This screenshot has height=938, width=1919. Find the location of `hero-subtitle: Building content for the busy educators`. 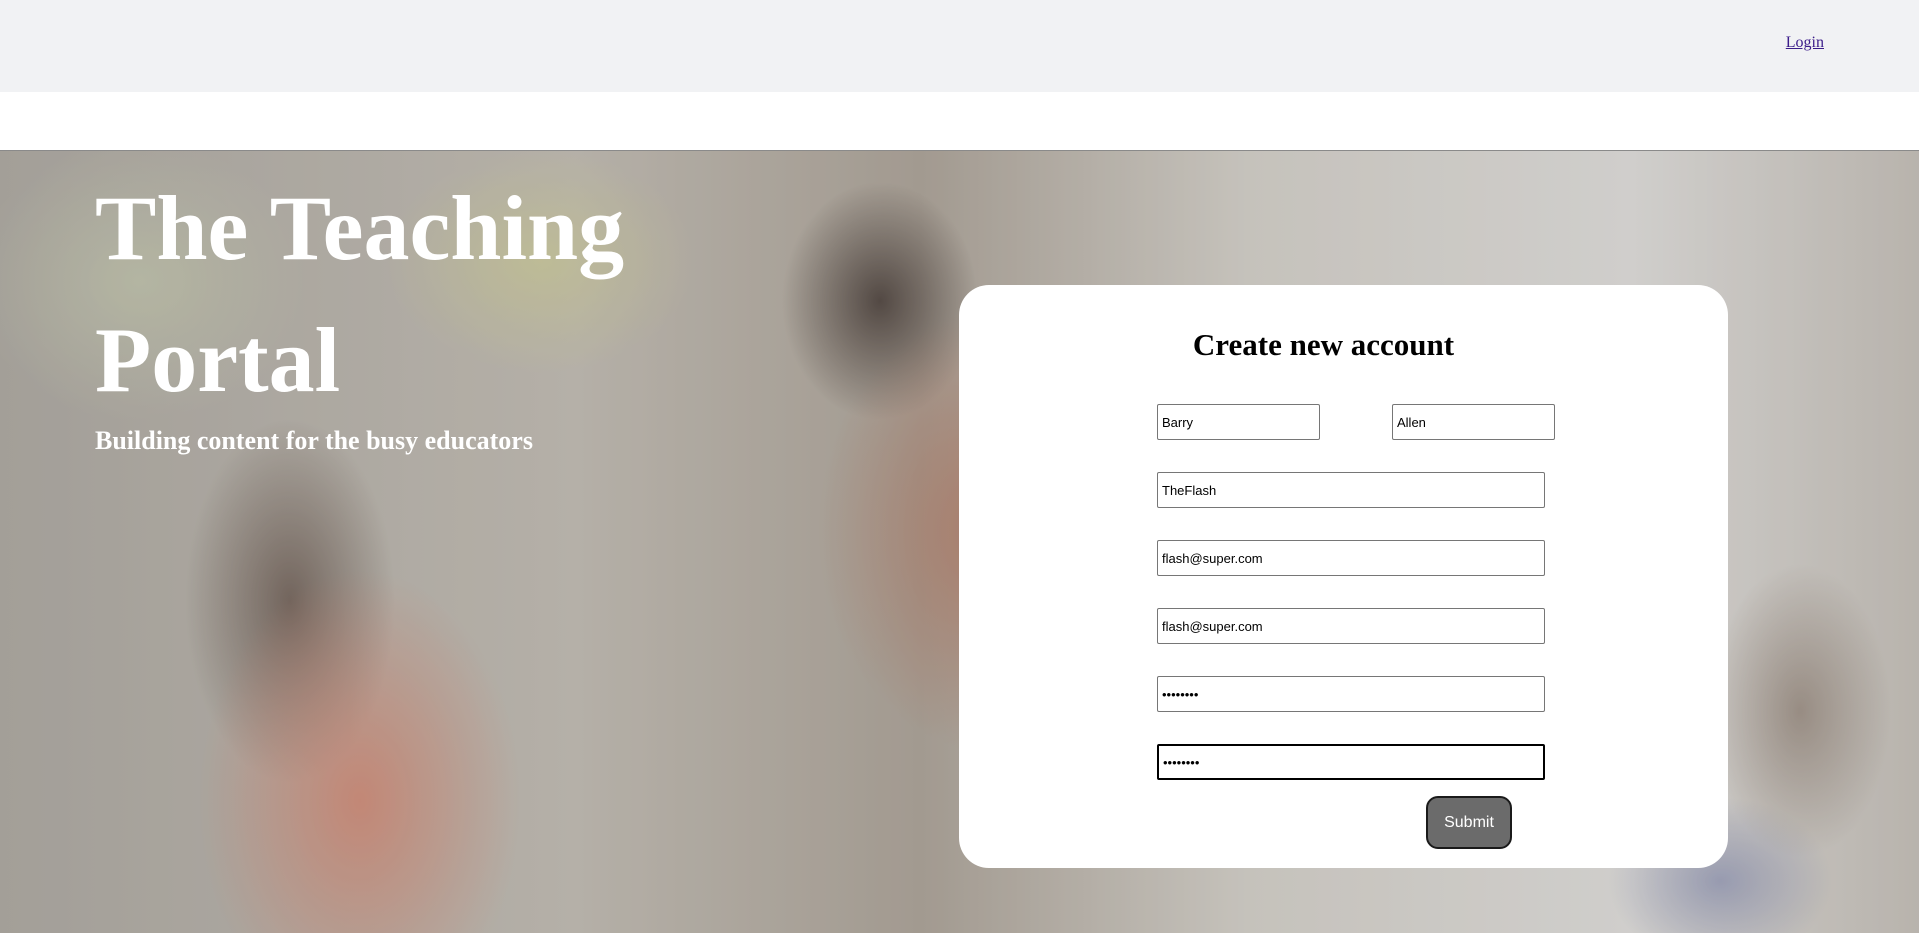

hero-subtitle: Building content for the busy educators is located at coordinates (314, 440).